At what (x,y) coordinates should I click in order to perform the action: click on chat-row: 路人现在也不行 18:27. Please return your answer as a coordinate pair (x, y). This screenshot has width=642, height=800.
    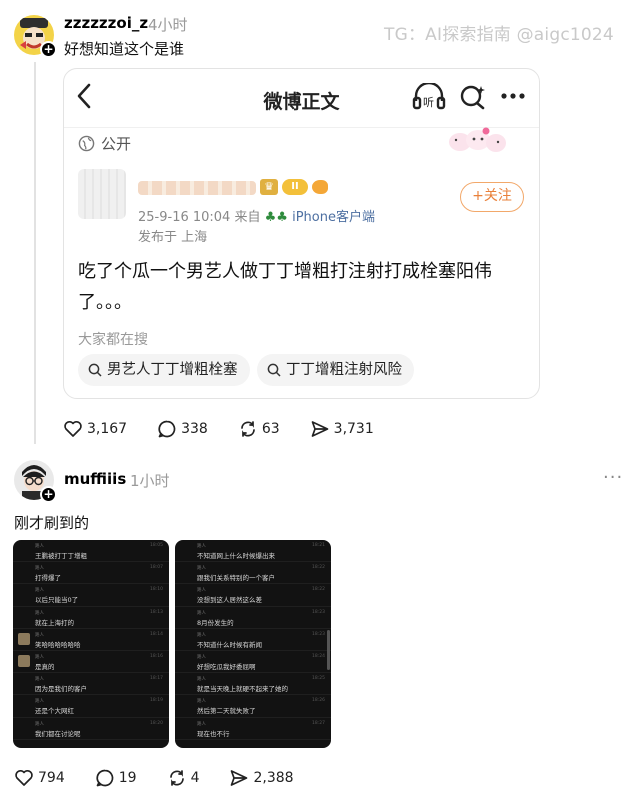
    Looking at the image, I should click on (253, 729).